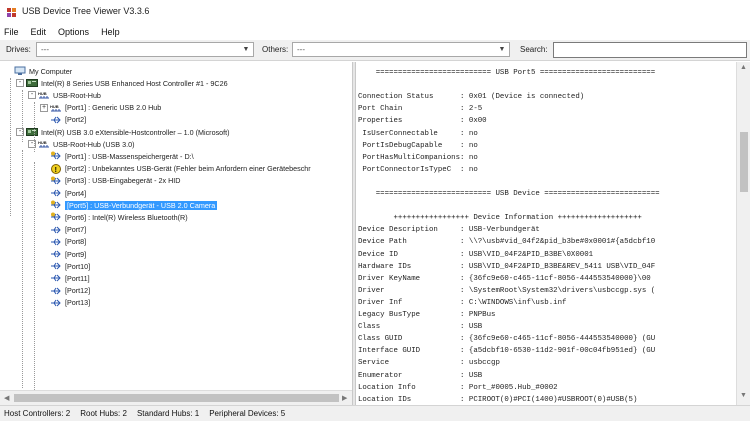 The height and width of the screenshot is (421, 750). What do you see at coordinates (743, 395) in the screenshot?
I see `scroll-down-icon: ▼` at bounding box center [743, 395].